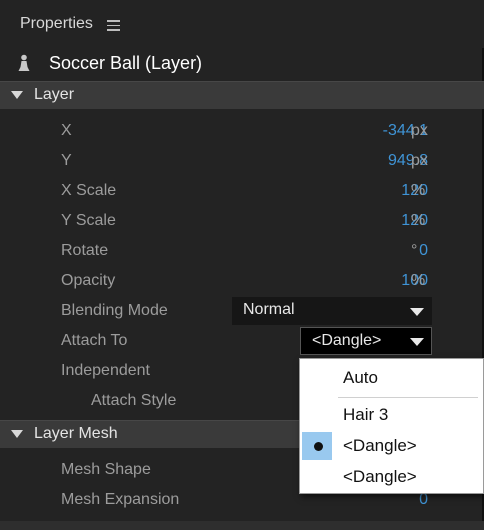 The image size is (484, 530). What do you see at coordinates (88, 220) in the screenshot?
I see `prop-label-y-scale: Y Scale` at bounding box center [88, 220].